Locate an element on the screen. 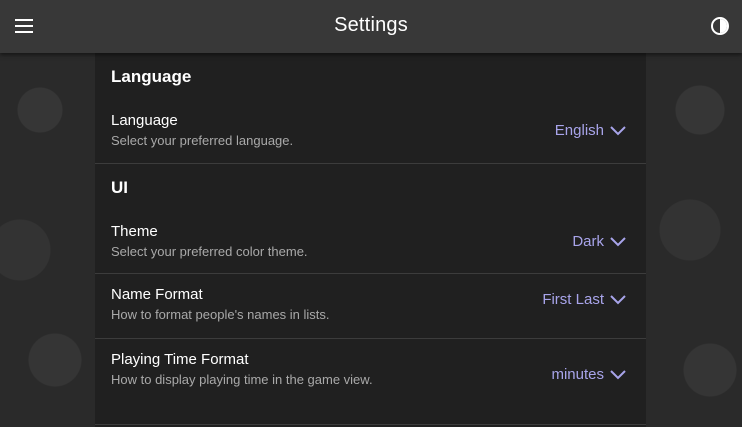 The height and width of the screenshot is (427, 742). select-value: English is located at coordinates (579, 130).